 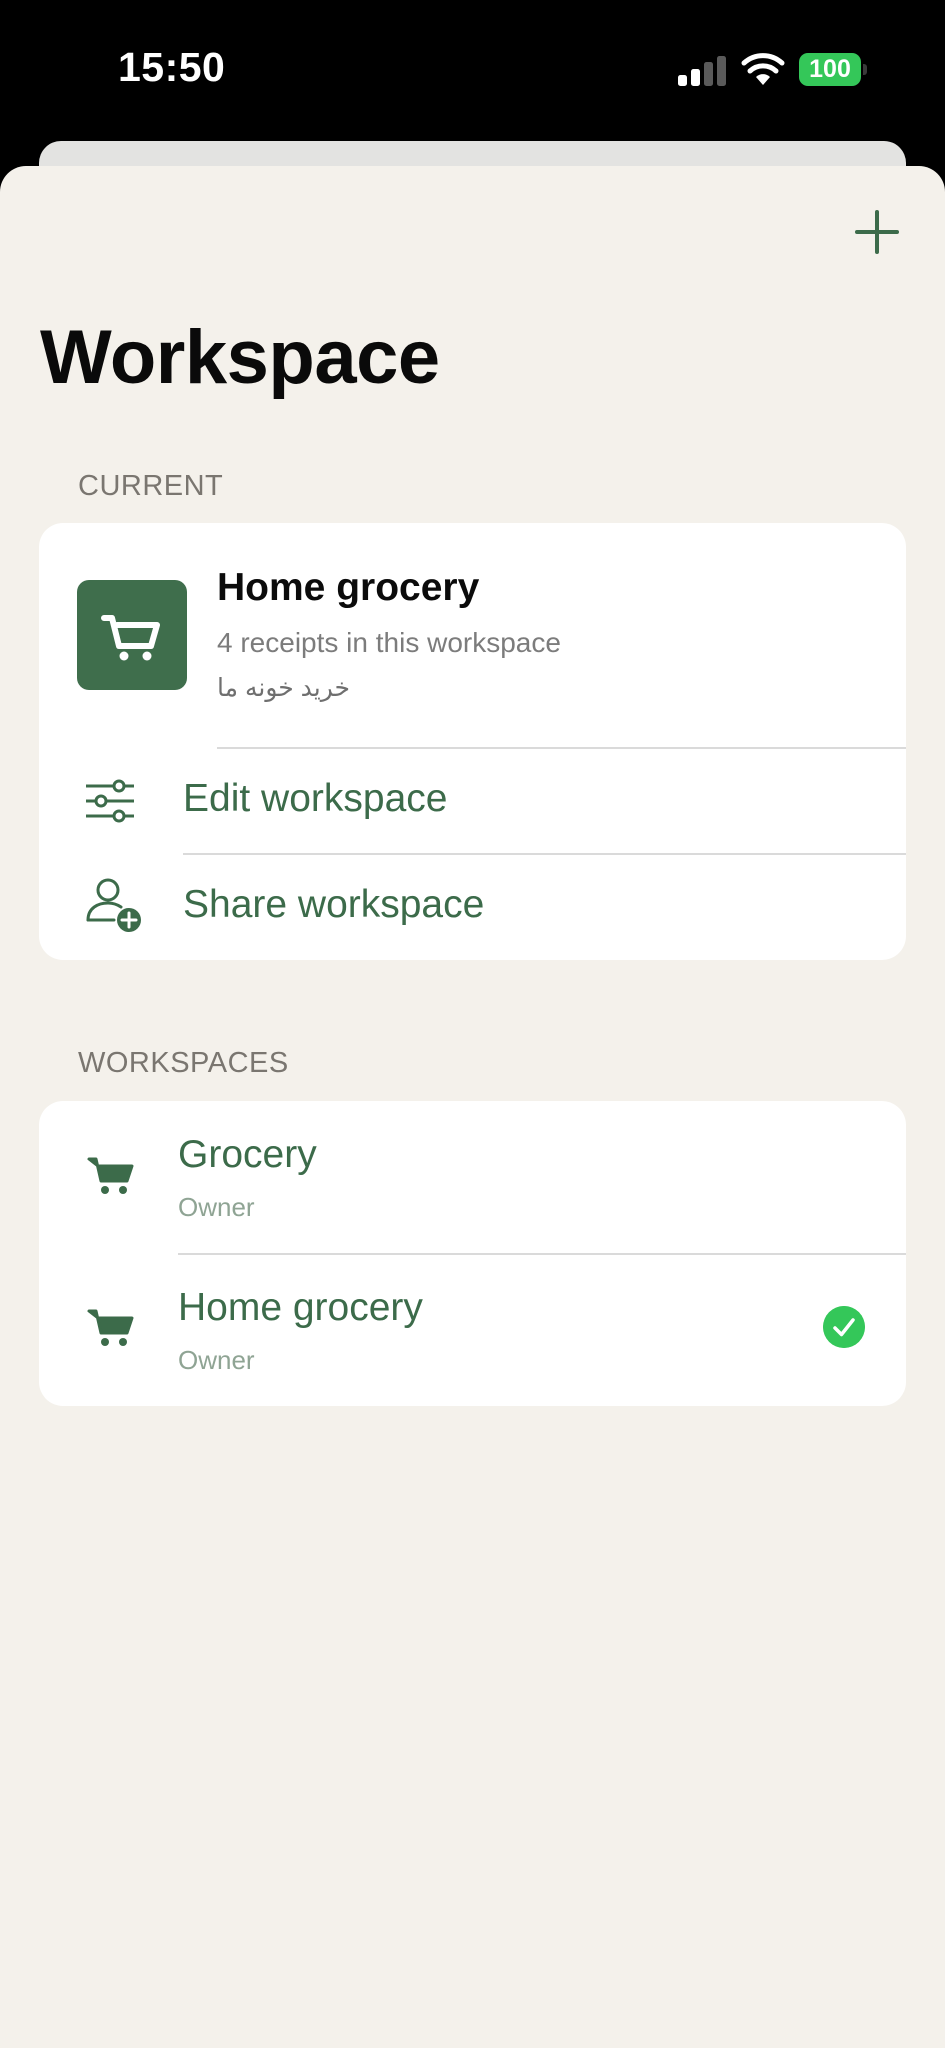 I want to click on current-workspace-avatar, so click(x=132, y=635).